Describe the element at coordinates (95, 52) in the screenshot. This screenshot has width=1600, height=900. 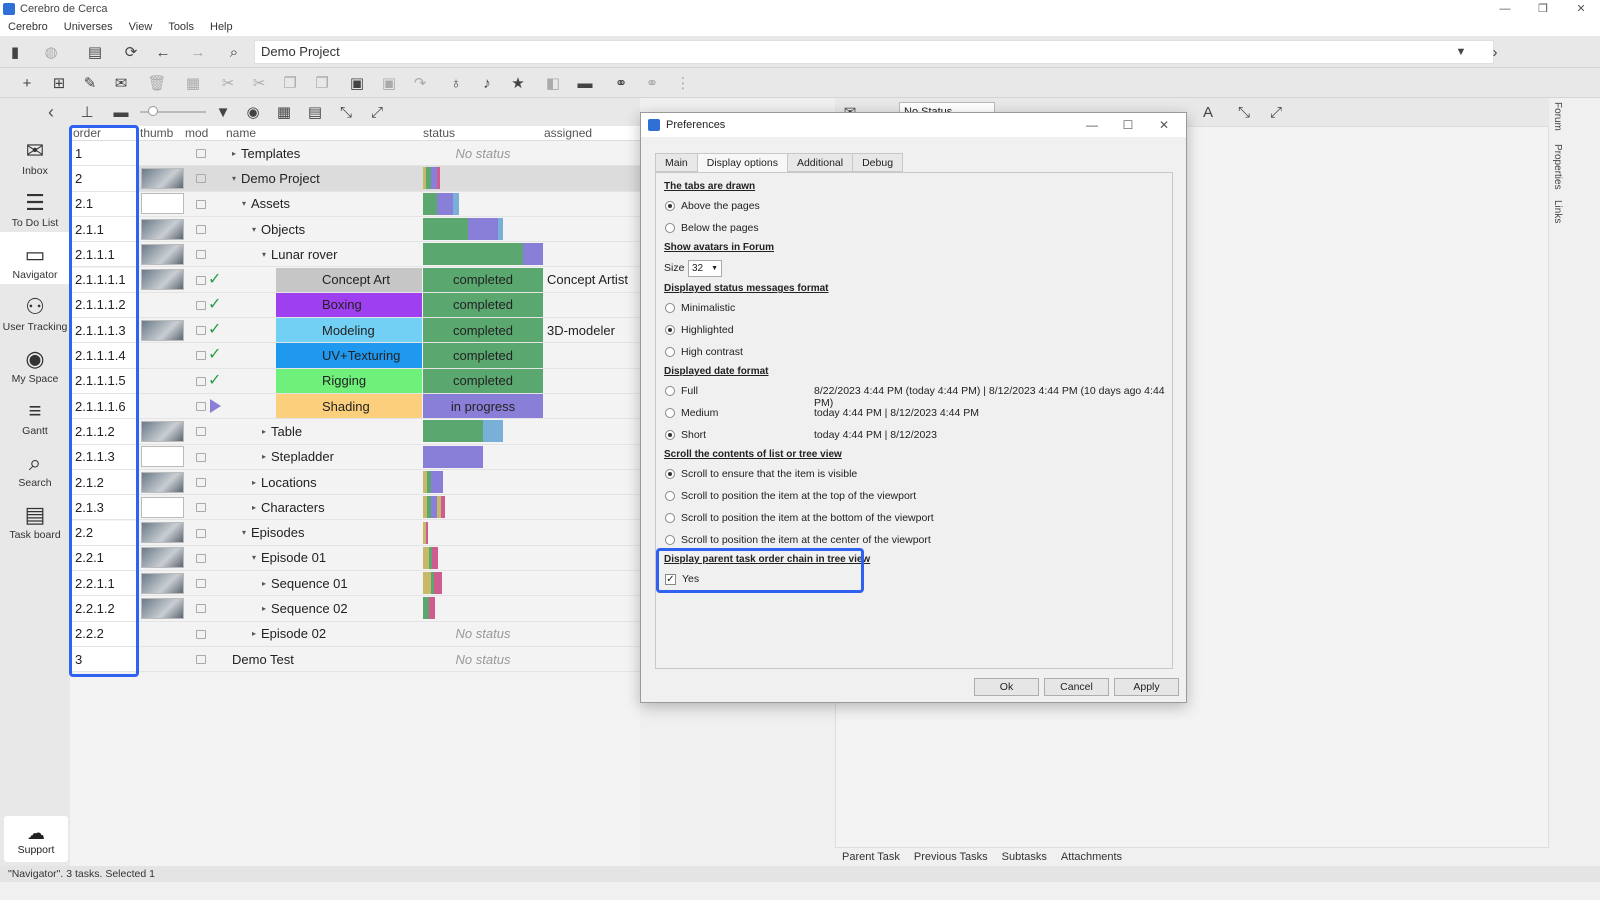
I see `panels-icon: ▤` at that location.